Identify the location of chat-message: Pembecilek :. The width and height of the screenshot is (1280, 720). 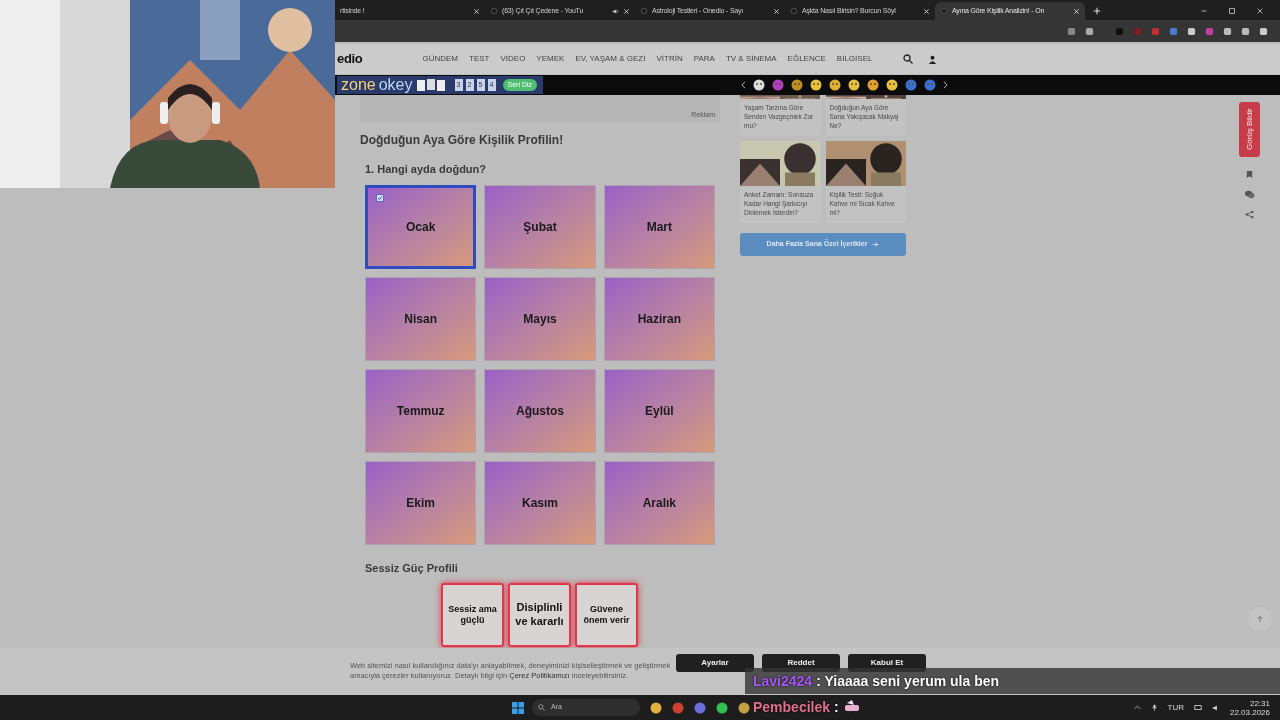
(805, 707).